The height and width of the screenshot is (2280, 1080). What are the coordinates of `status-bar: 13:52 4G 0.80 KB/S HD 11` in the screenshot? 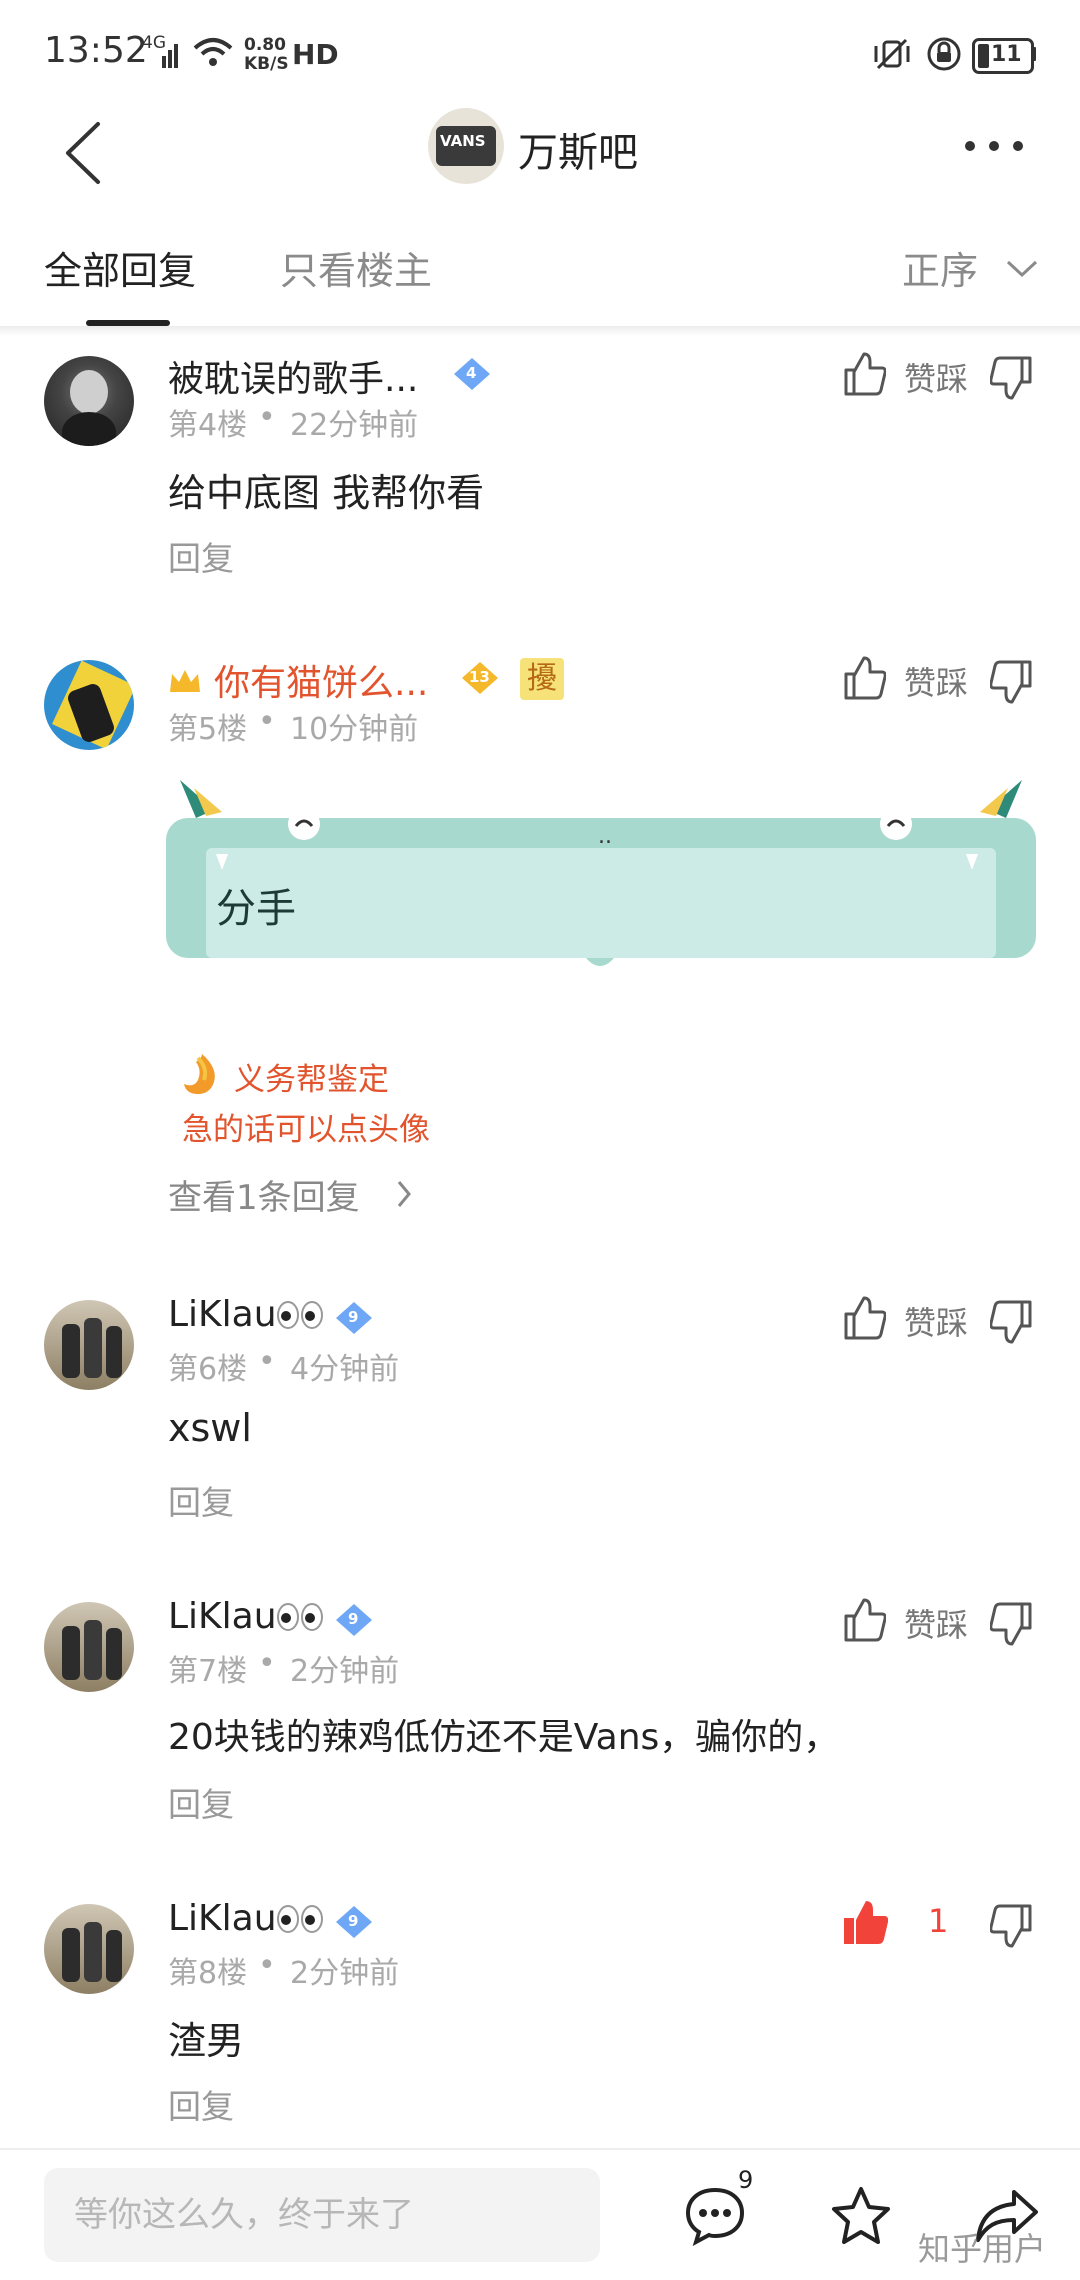 It's located at (540, 50).